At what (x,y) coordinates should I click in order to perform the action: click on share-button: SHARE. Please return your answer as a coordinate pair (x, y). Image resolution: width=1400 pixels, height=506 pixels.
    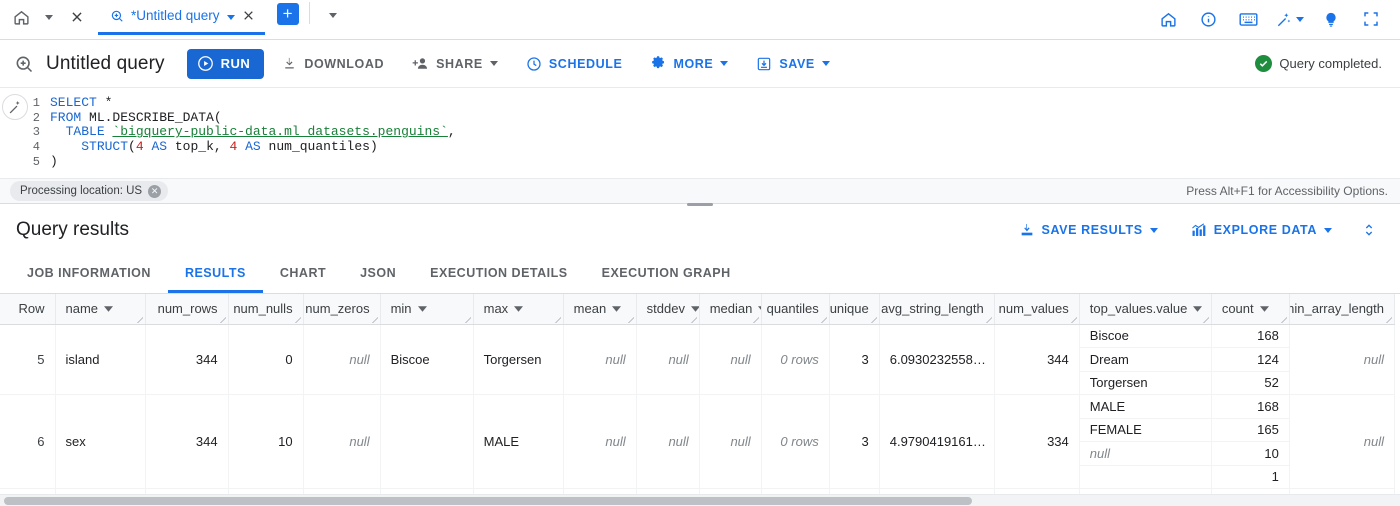
    Looking at the image, I should click on (455, 64).